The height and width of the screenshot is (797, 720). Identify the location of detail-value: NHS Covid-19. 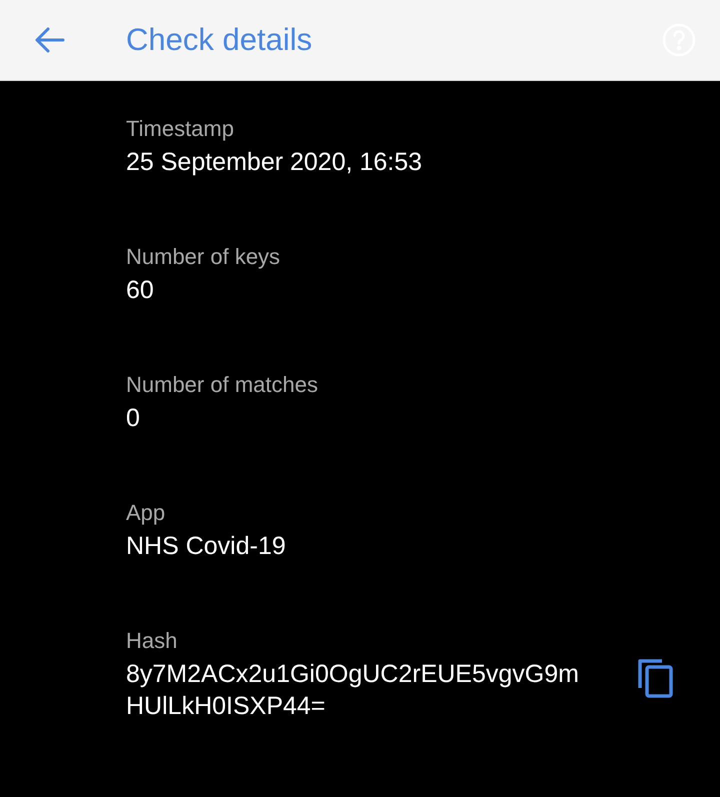
(206, 546).